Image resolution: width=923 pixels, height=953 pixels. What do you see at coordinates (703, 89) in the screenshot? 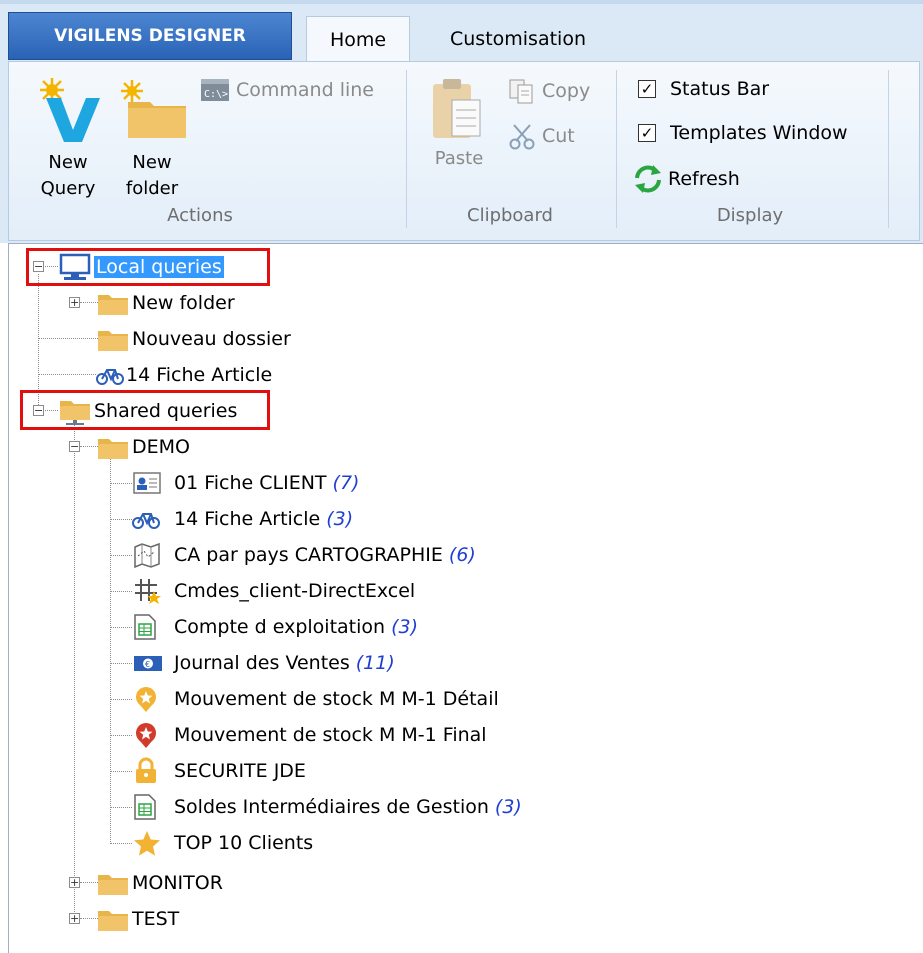
I see `status-bar-checkbox: ✓ Status Bar` at bounding box center [703, 89].